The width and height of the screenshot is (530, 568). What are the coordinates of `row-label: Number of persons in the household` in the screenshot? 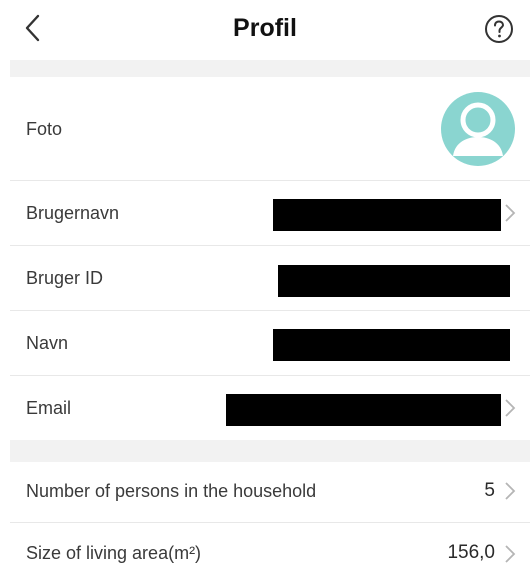 It's located at (171, 491).